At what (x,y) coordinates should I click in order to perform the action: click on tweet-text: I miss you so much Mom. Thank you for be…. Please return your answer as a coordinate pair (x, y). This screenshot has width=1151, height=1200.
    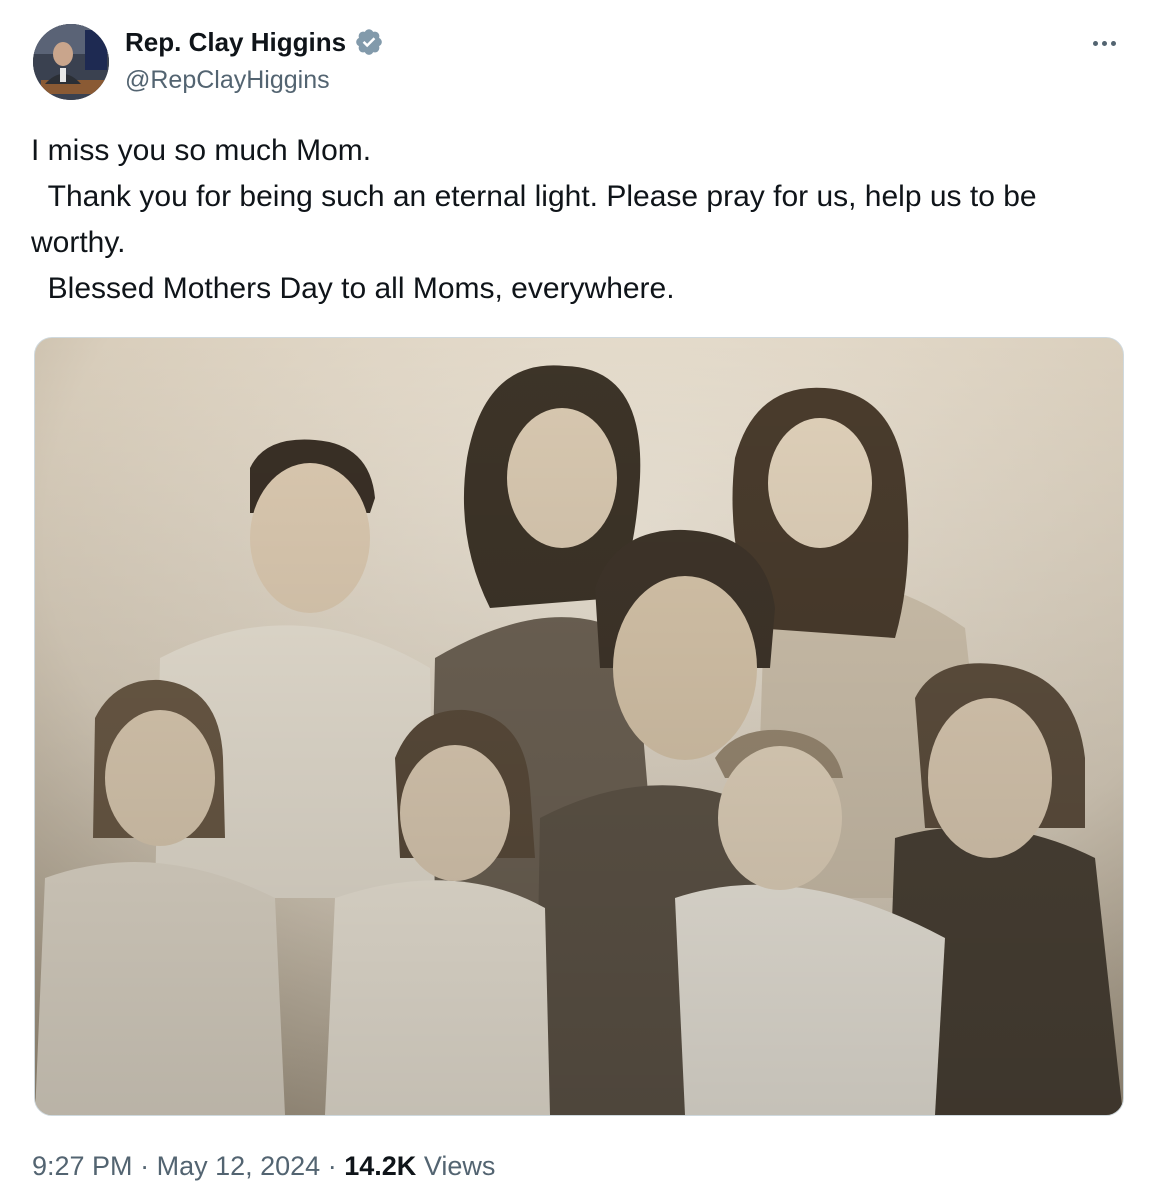
    Looking at the image, I should click on (578, 220).